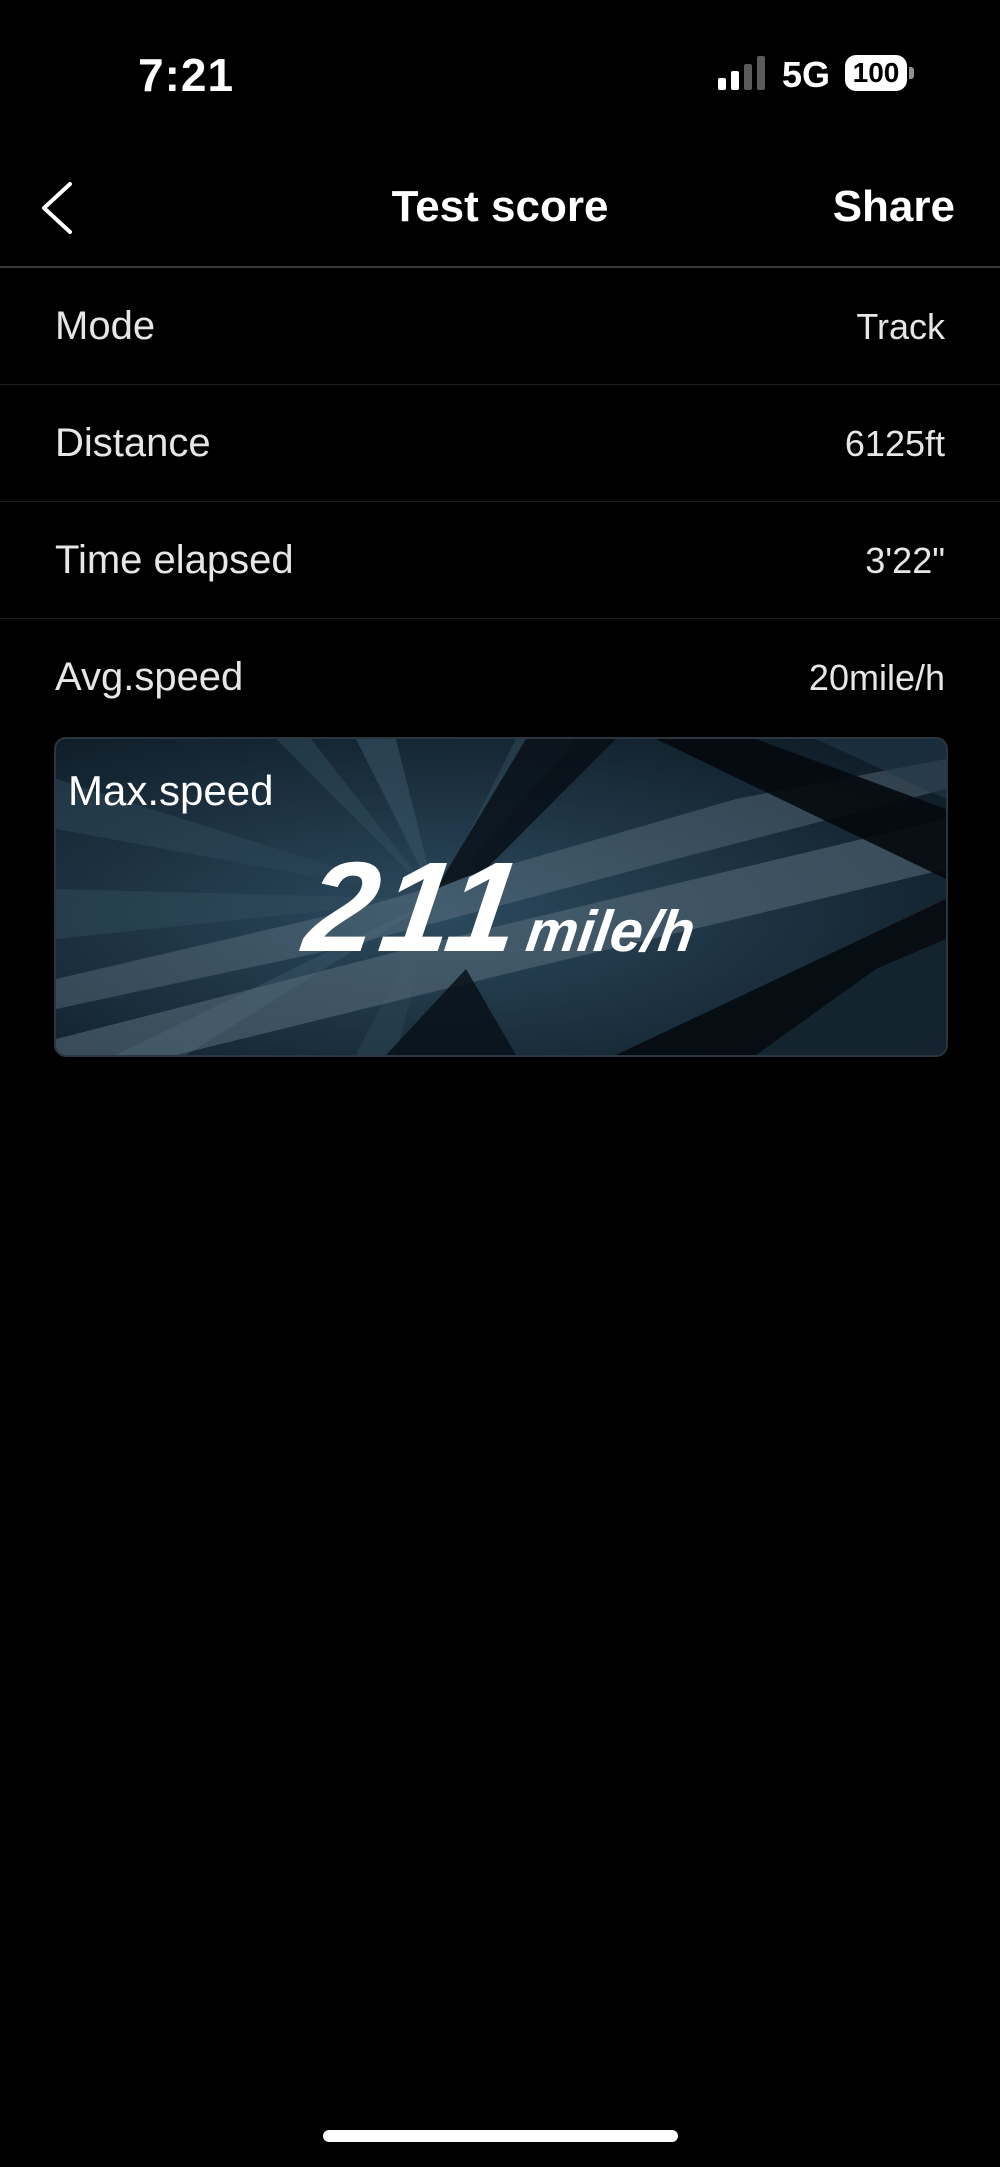 Image resolution: width=1000 pixels, height=2167 pixels. I want to click on home-indicator, so click(500, 2136).